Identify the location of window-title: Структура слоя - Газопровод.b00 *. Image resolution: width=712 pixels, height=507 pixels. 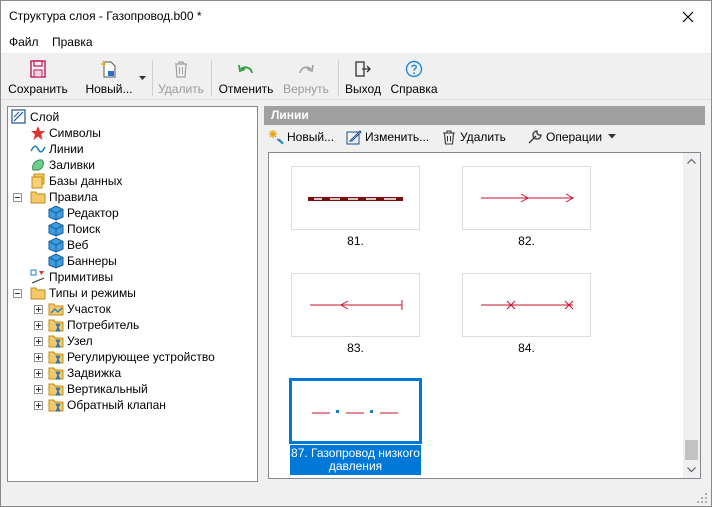
(105, 16).